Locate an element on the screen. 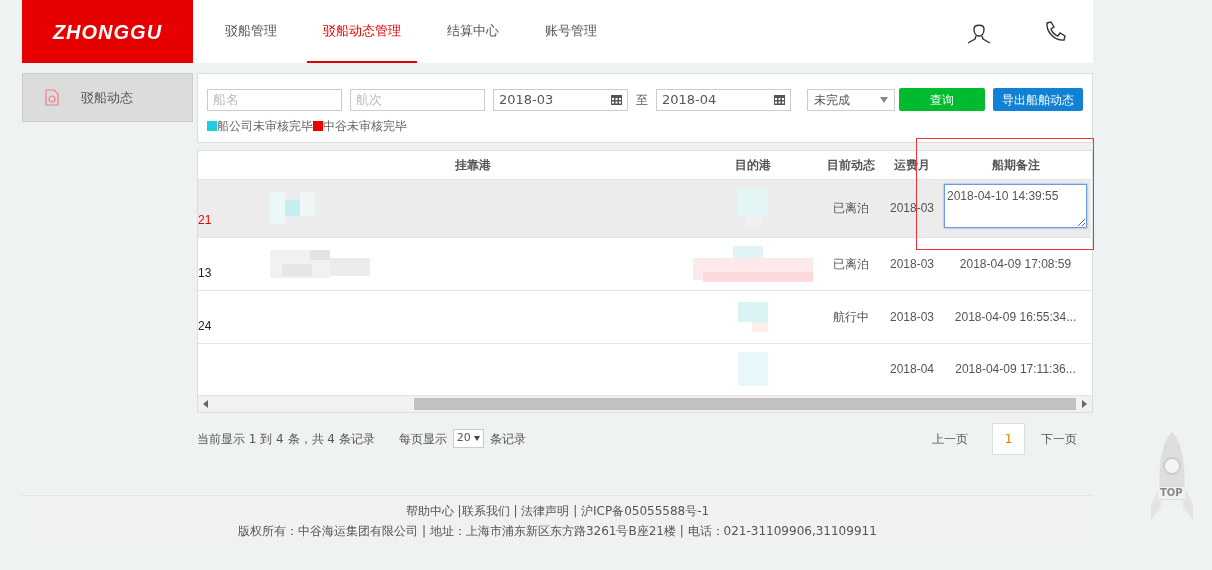 The width and height of the screenshot is (1212, 570). per-page-suffix: 条记录 is located at coordinates (508, 439).